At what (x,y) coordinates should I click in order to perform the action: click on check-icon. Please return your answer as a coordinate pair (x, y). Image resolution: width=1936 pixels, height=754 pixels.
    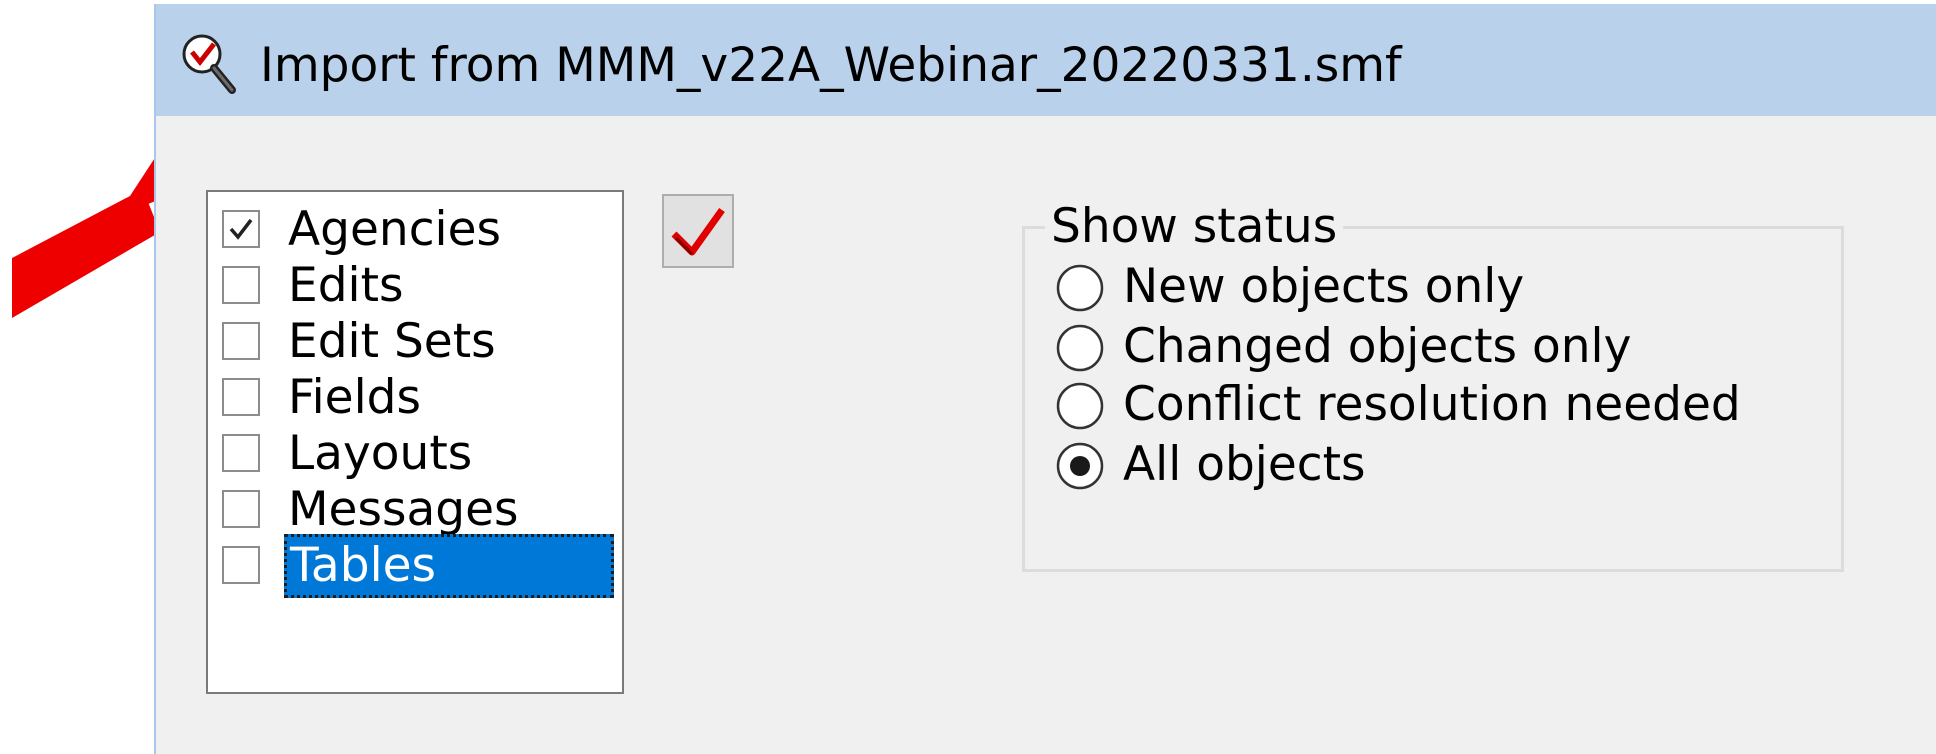
    Looking at the image, I should click on (241, 229).